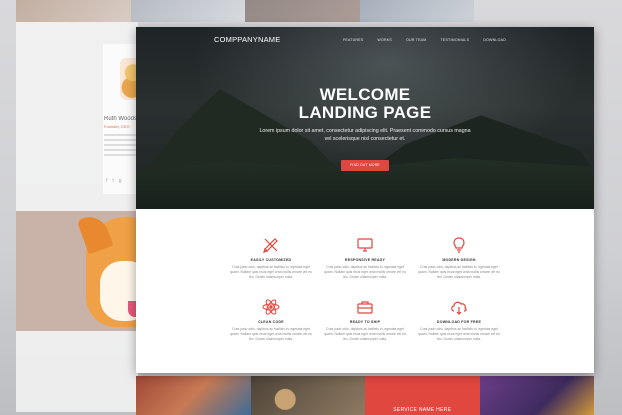 This screenshot has width=622, height=415. I want to click on feature-title: DOWNLOAD FOR FREE, so click(459, 322).